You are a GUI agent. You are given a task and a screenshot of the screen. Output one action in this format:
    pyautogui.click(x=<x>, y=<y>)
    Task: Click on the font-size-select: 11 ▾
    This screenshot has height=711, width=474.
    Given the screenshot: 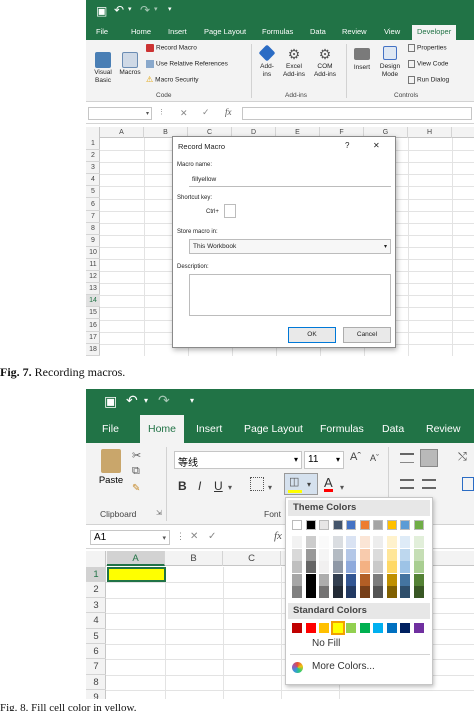 What is the action you would take?
    pyautogui.click(x=324, y=460)
    